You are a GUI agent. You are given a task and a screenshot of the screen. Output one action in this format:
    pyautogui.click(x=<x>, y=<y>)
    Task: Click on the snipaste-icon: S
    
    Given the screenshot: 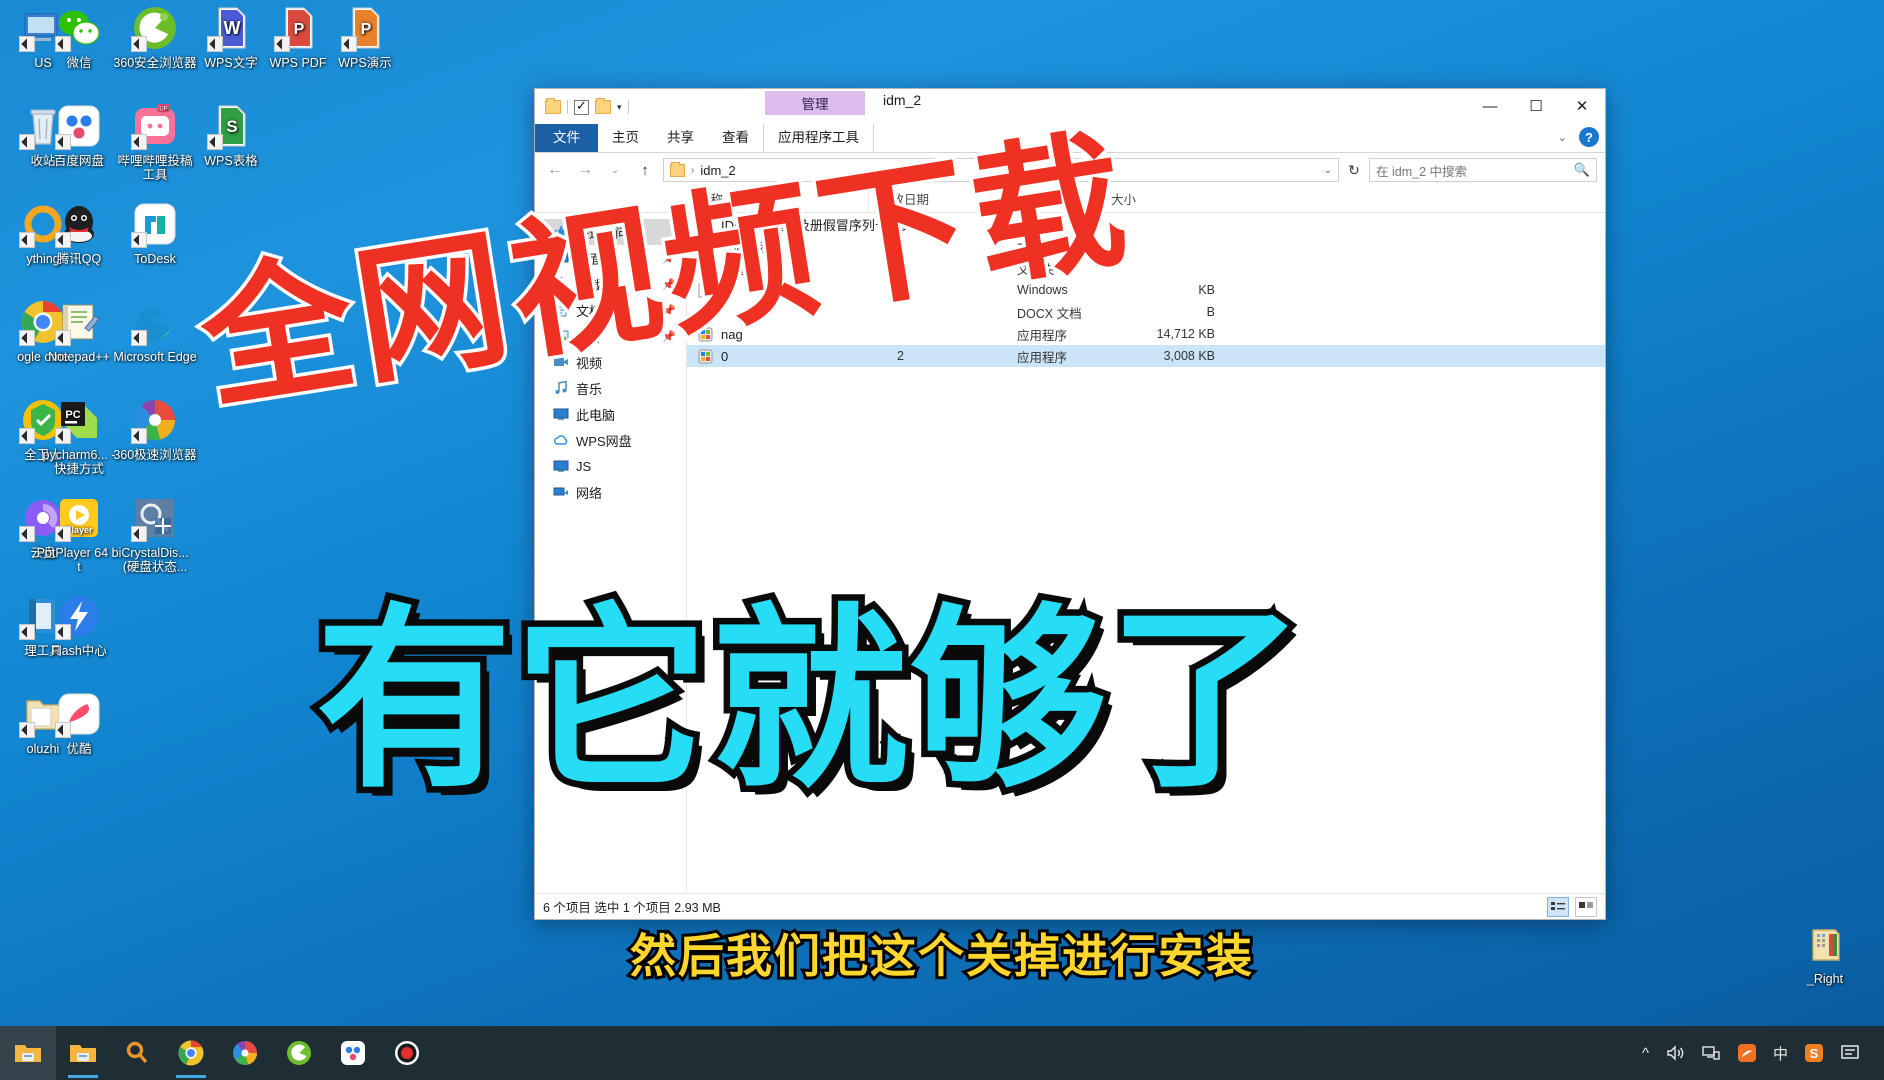 What is the action you would take?
    pyautogui.click(x=1814, y=1053)
    